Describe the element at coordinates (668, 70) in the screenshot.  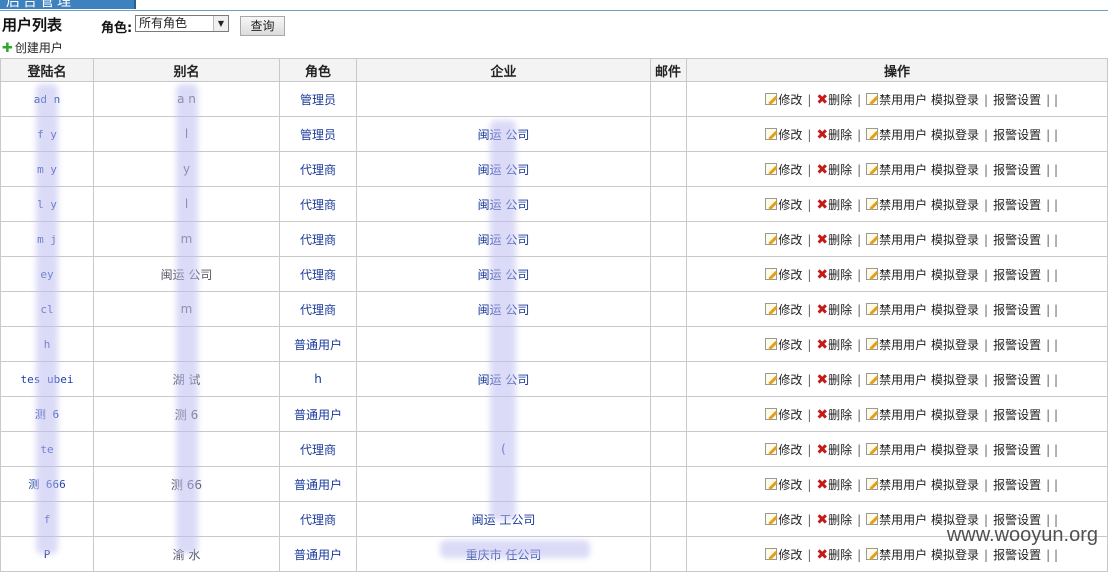
I see `col-header-email: 邮件` at that location.